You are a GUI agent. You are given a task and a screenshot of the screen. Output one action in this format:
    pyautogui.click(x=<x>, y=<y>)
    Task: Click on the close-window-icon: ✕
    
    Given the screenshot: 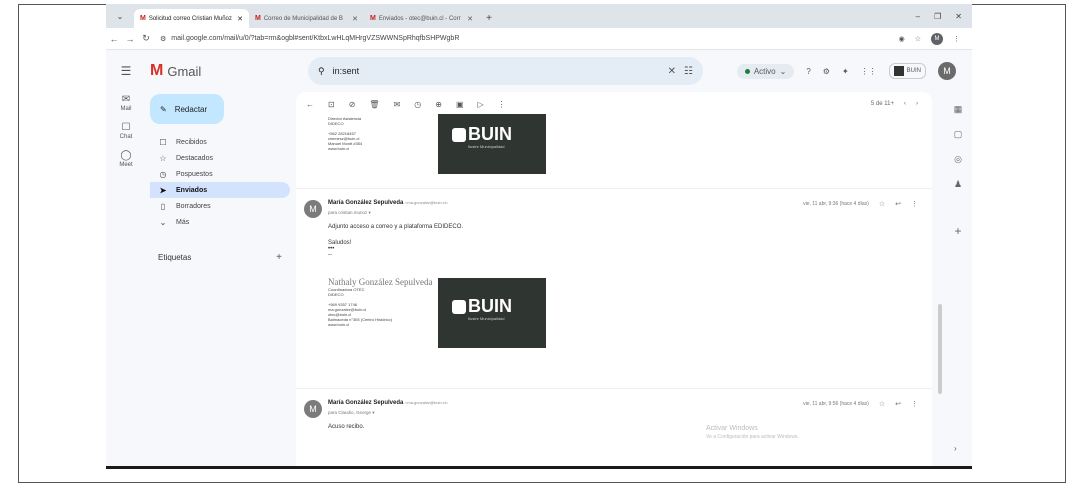 What is the action you would take?
    pyautogui.click(x=958, y=16)
    